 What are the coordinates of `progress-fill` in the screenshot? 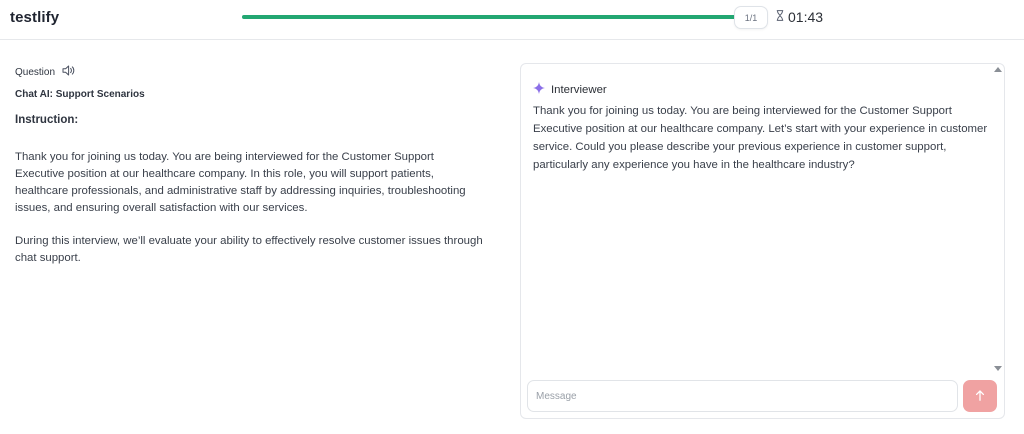 It's located at (492, 17).